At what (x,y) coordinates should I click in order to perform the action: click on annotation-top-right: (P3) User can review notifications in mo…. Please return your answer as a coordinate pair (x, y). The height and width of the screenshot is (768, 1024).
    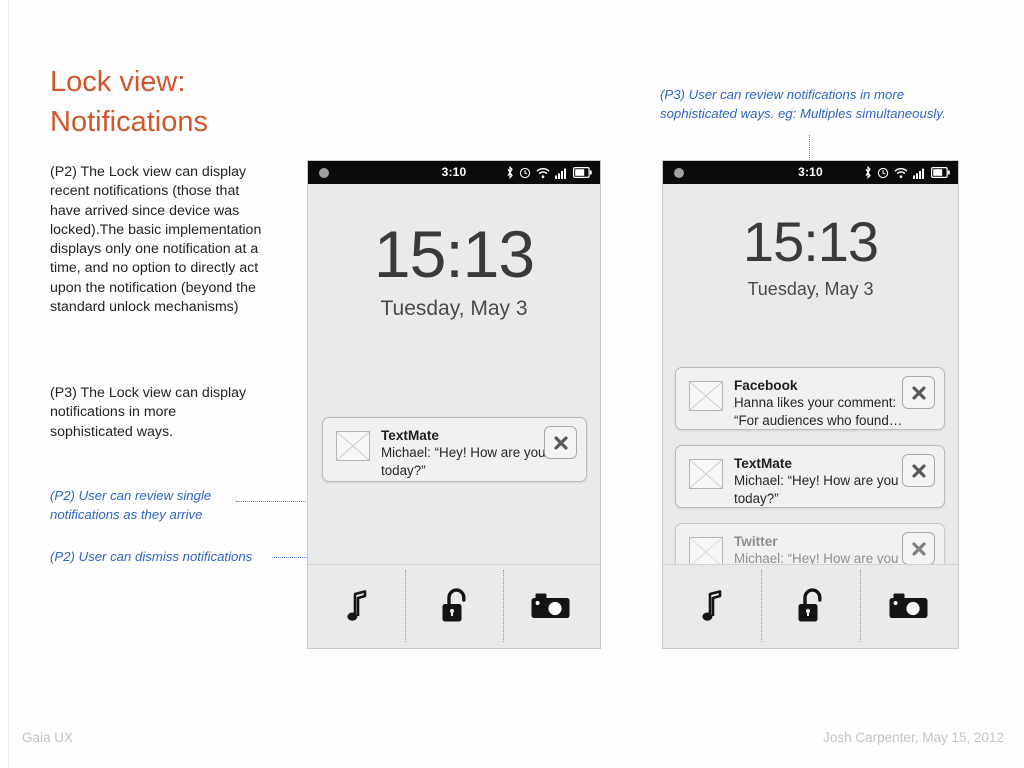
    Looking at the image, I should click on (803, 104).